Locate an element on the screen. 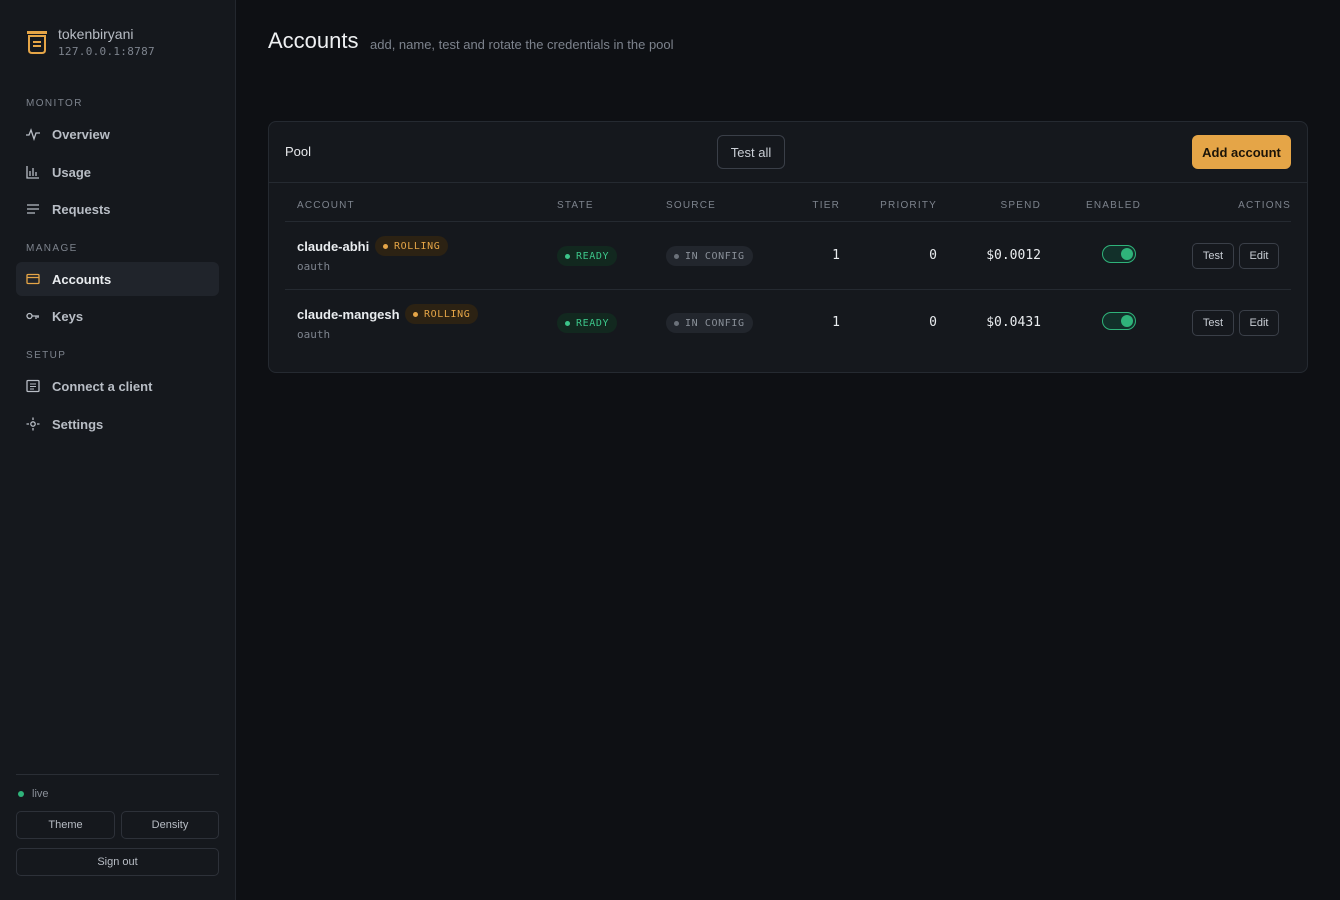 Image resolution: width=1340 pixels, height=900 pixels. spend-value: $0.0012 is located at coordinates (1013, 255).